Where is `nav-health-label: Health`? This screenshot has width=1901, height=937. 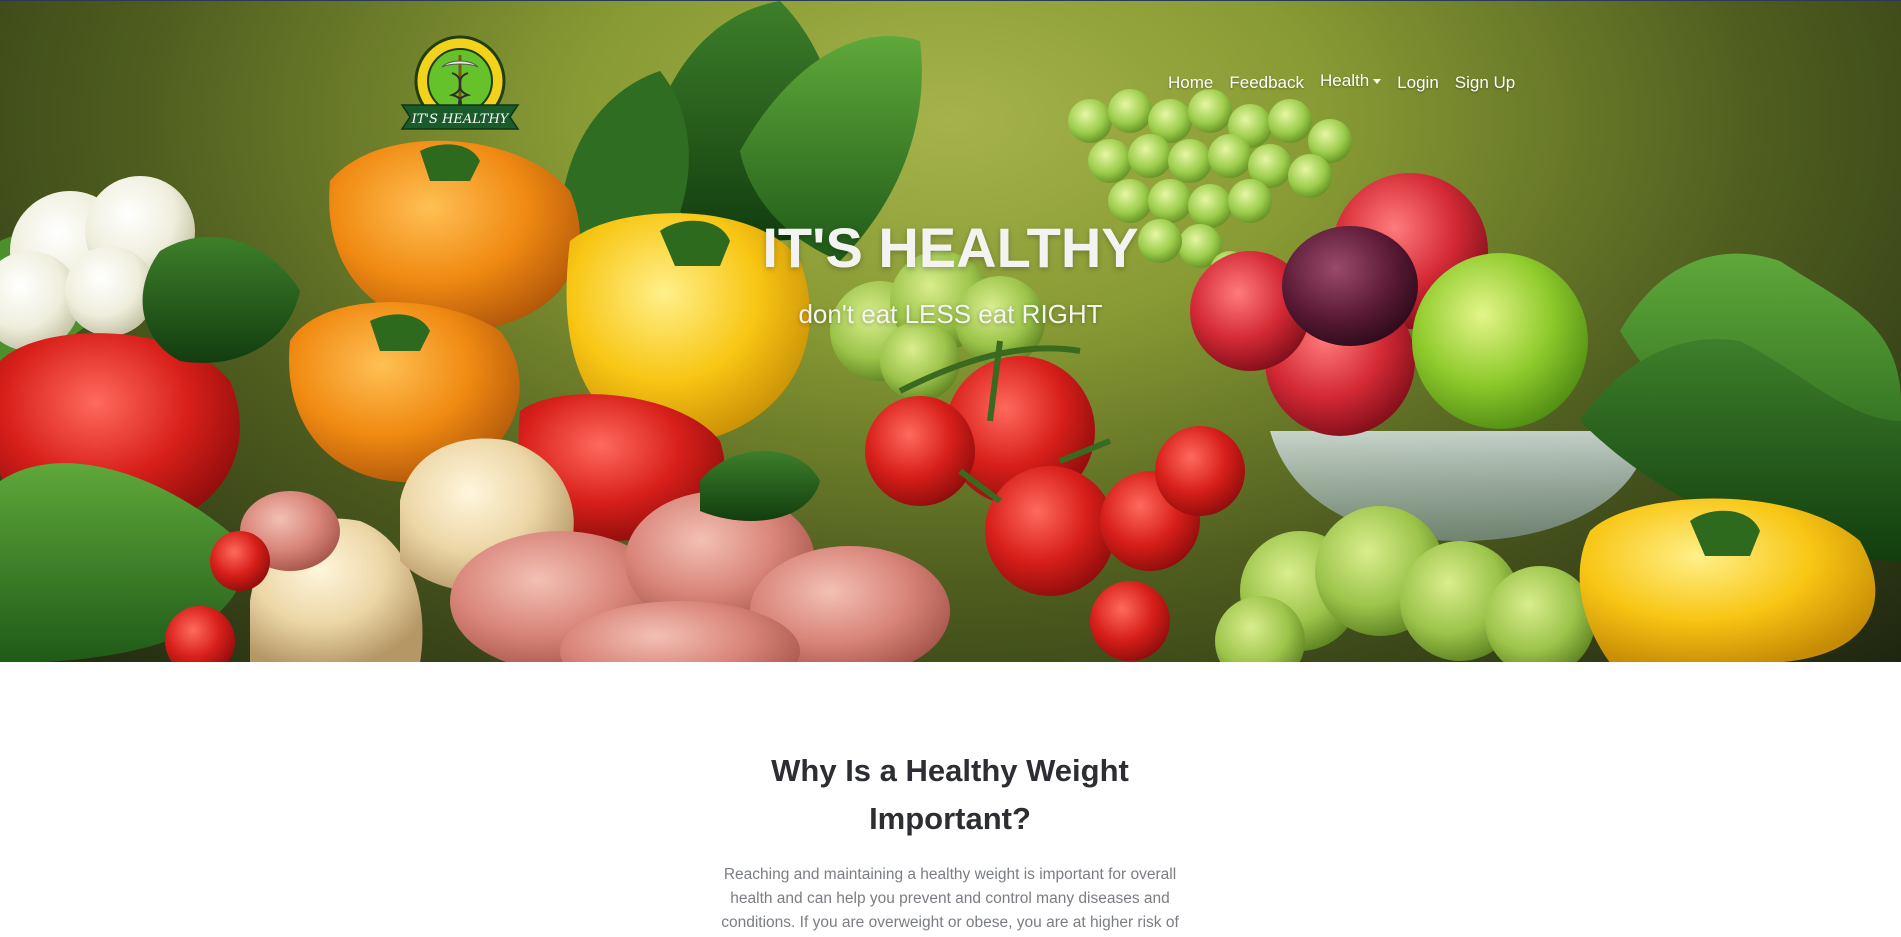 nav-health-label: Health is located at coordinates (1345, 80).